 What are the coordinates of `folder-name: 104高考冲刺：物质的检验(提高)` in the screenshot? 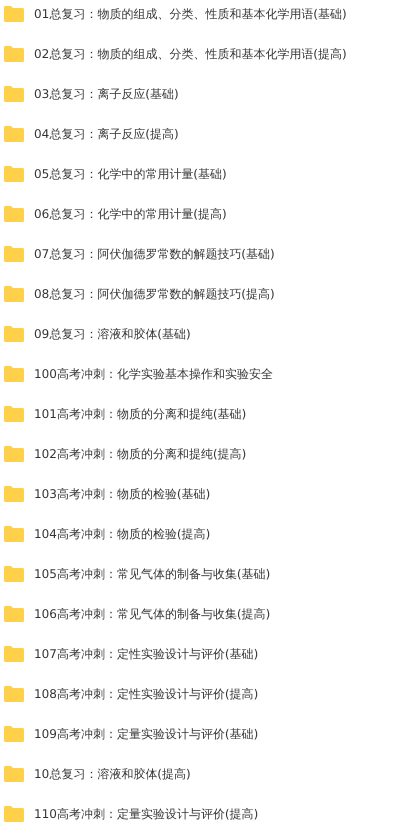 It's located at (122, 534).